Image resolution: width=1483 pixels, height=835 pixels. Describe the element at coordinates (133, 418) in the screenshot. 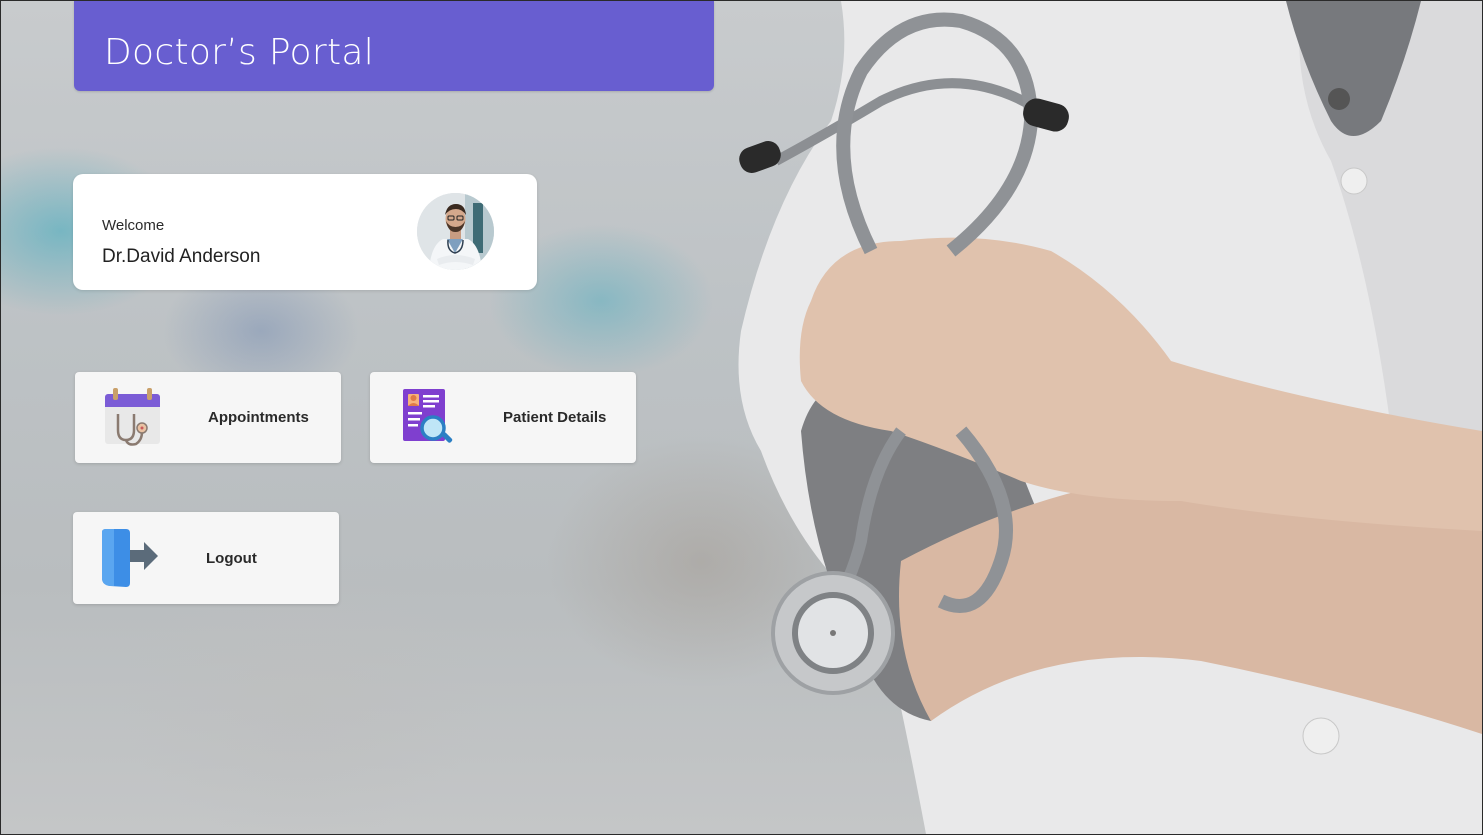

I see `calendar-stethoscope-icon` at that location.